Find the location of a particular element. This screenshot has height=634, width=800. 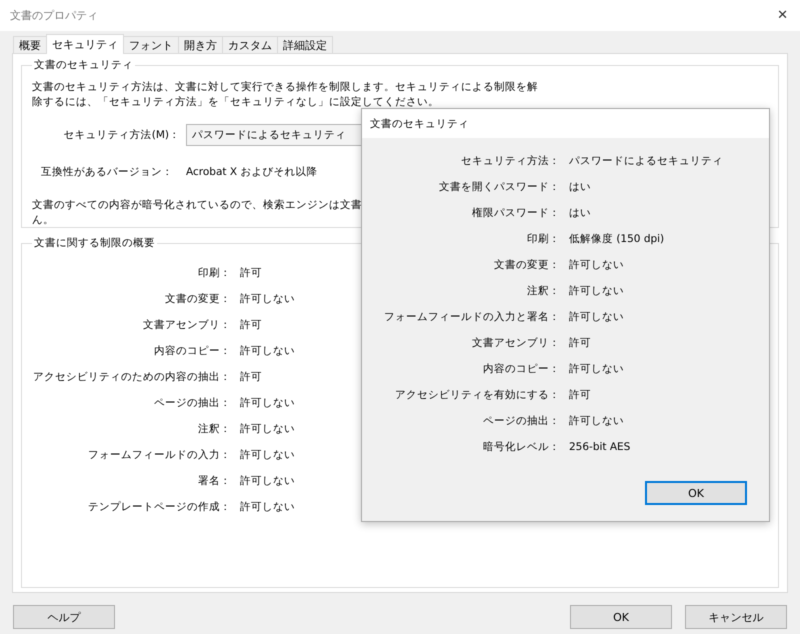

group-title: 文書に関する制限の概要 is located at coordinates (94, 243).